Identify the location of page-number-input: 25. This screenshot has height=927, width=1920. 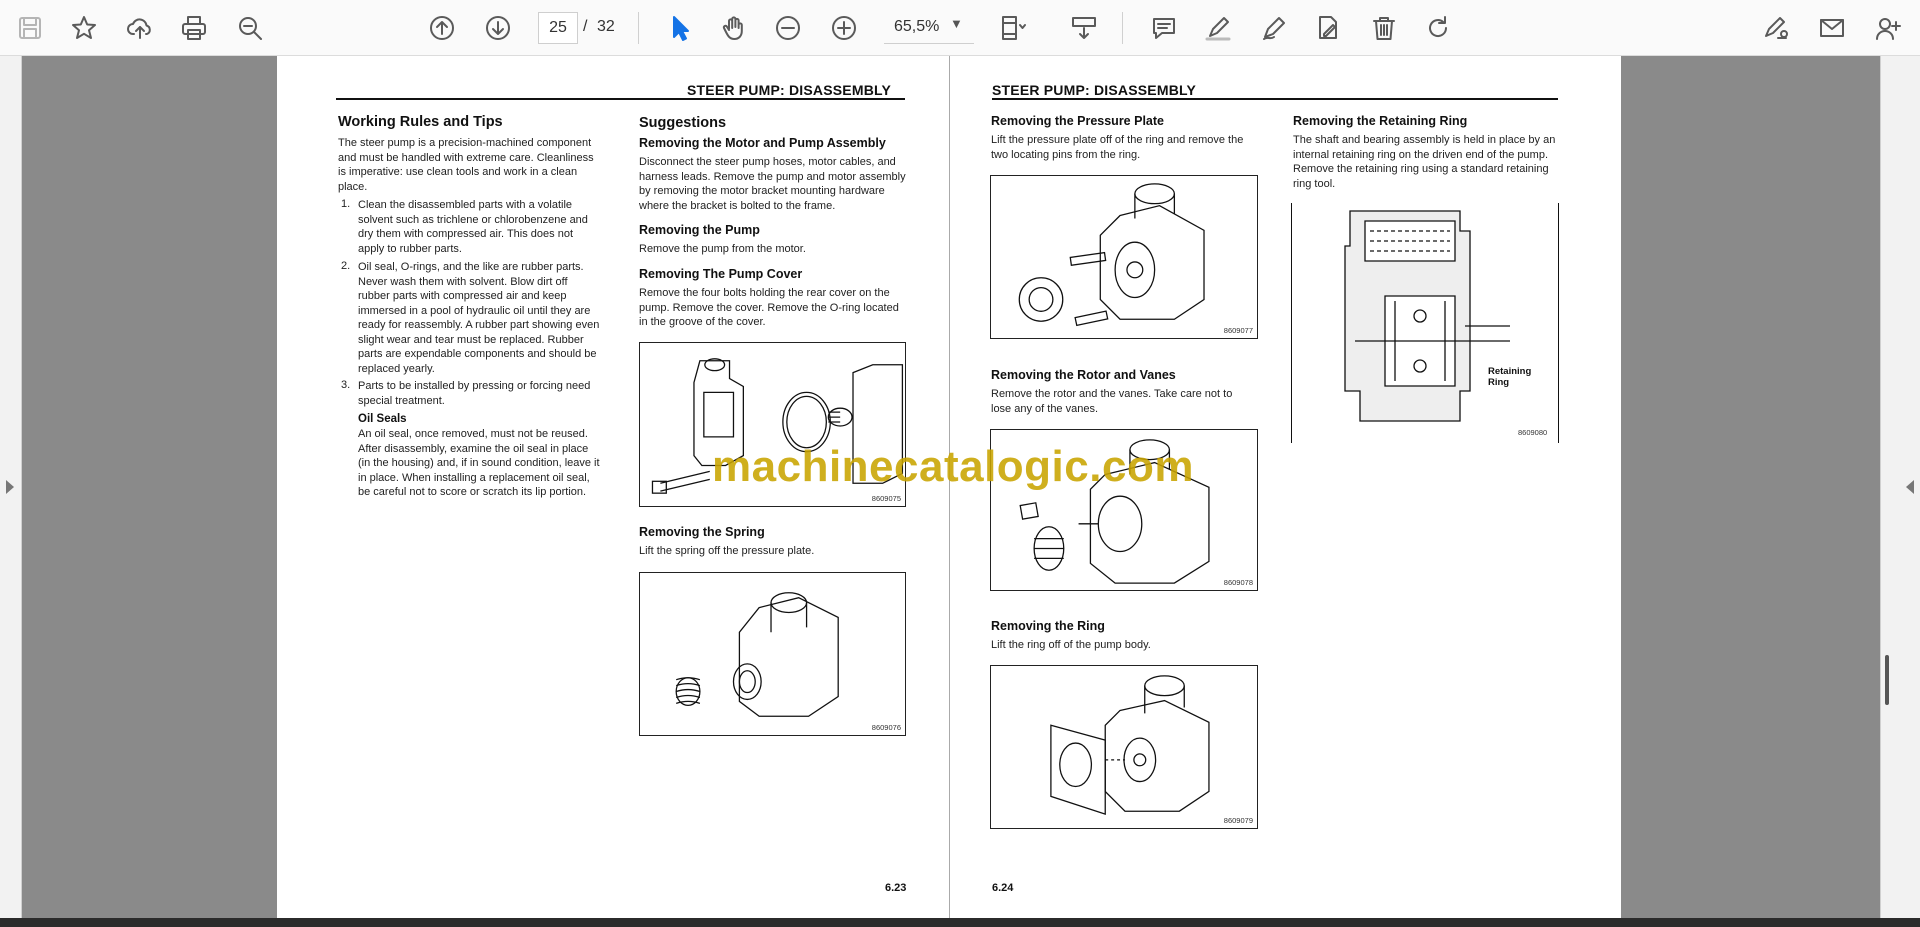
(558, 28).